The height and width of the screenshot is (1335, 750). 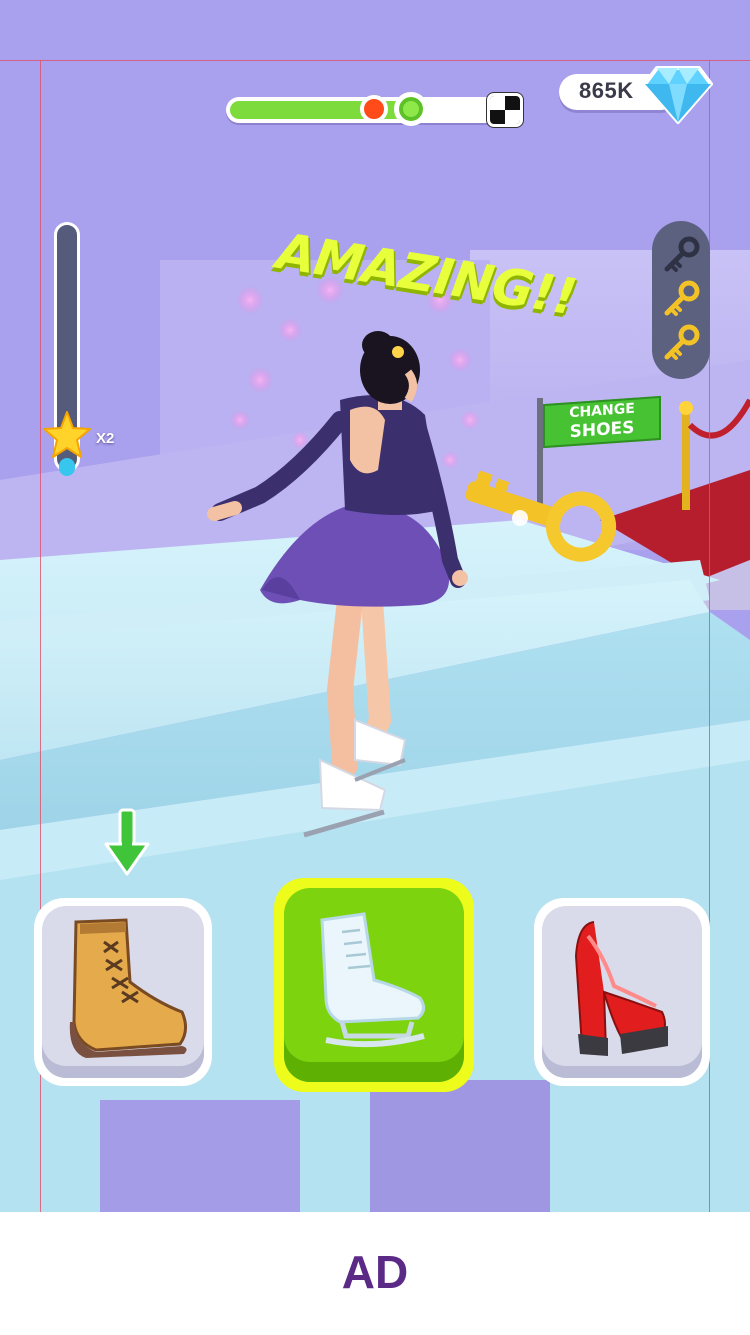 I want to click on level-progress-bar, so click(x=376, y=109).